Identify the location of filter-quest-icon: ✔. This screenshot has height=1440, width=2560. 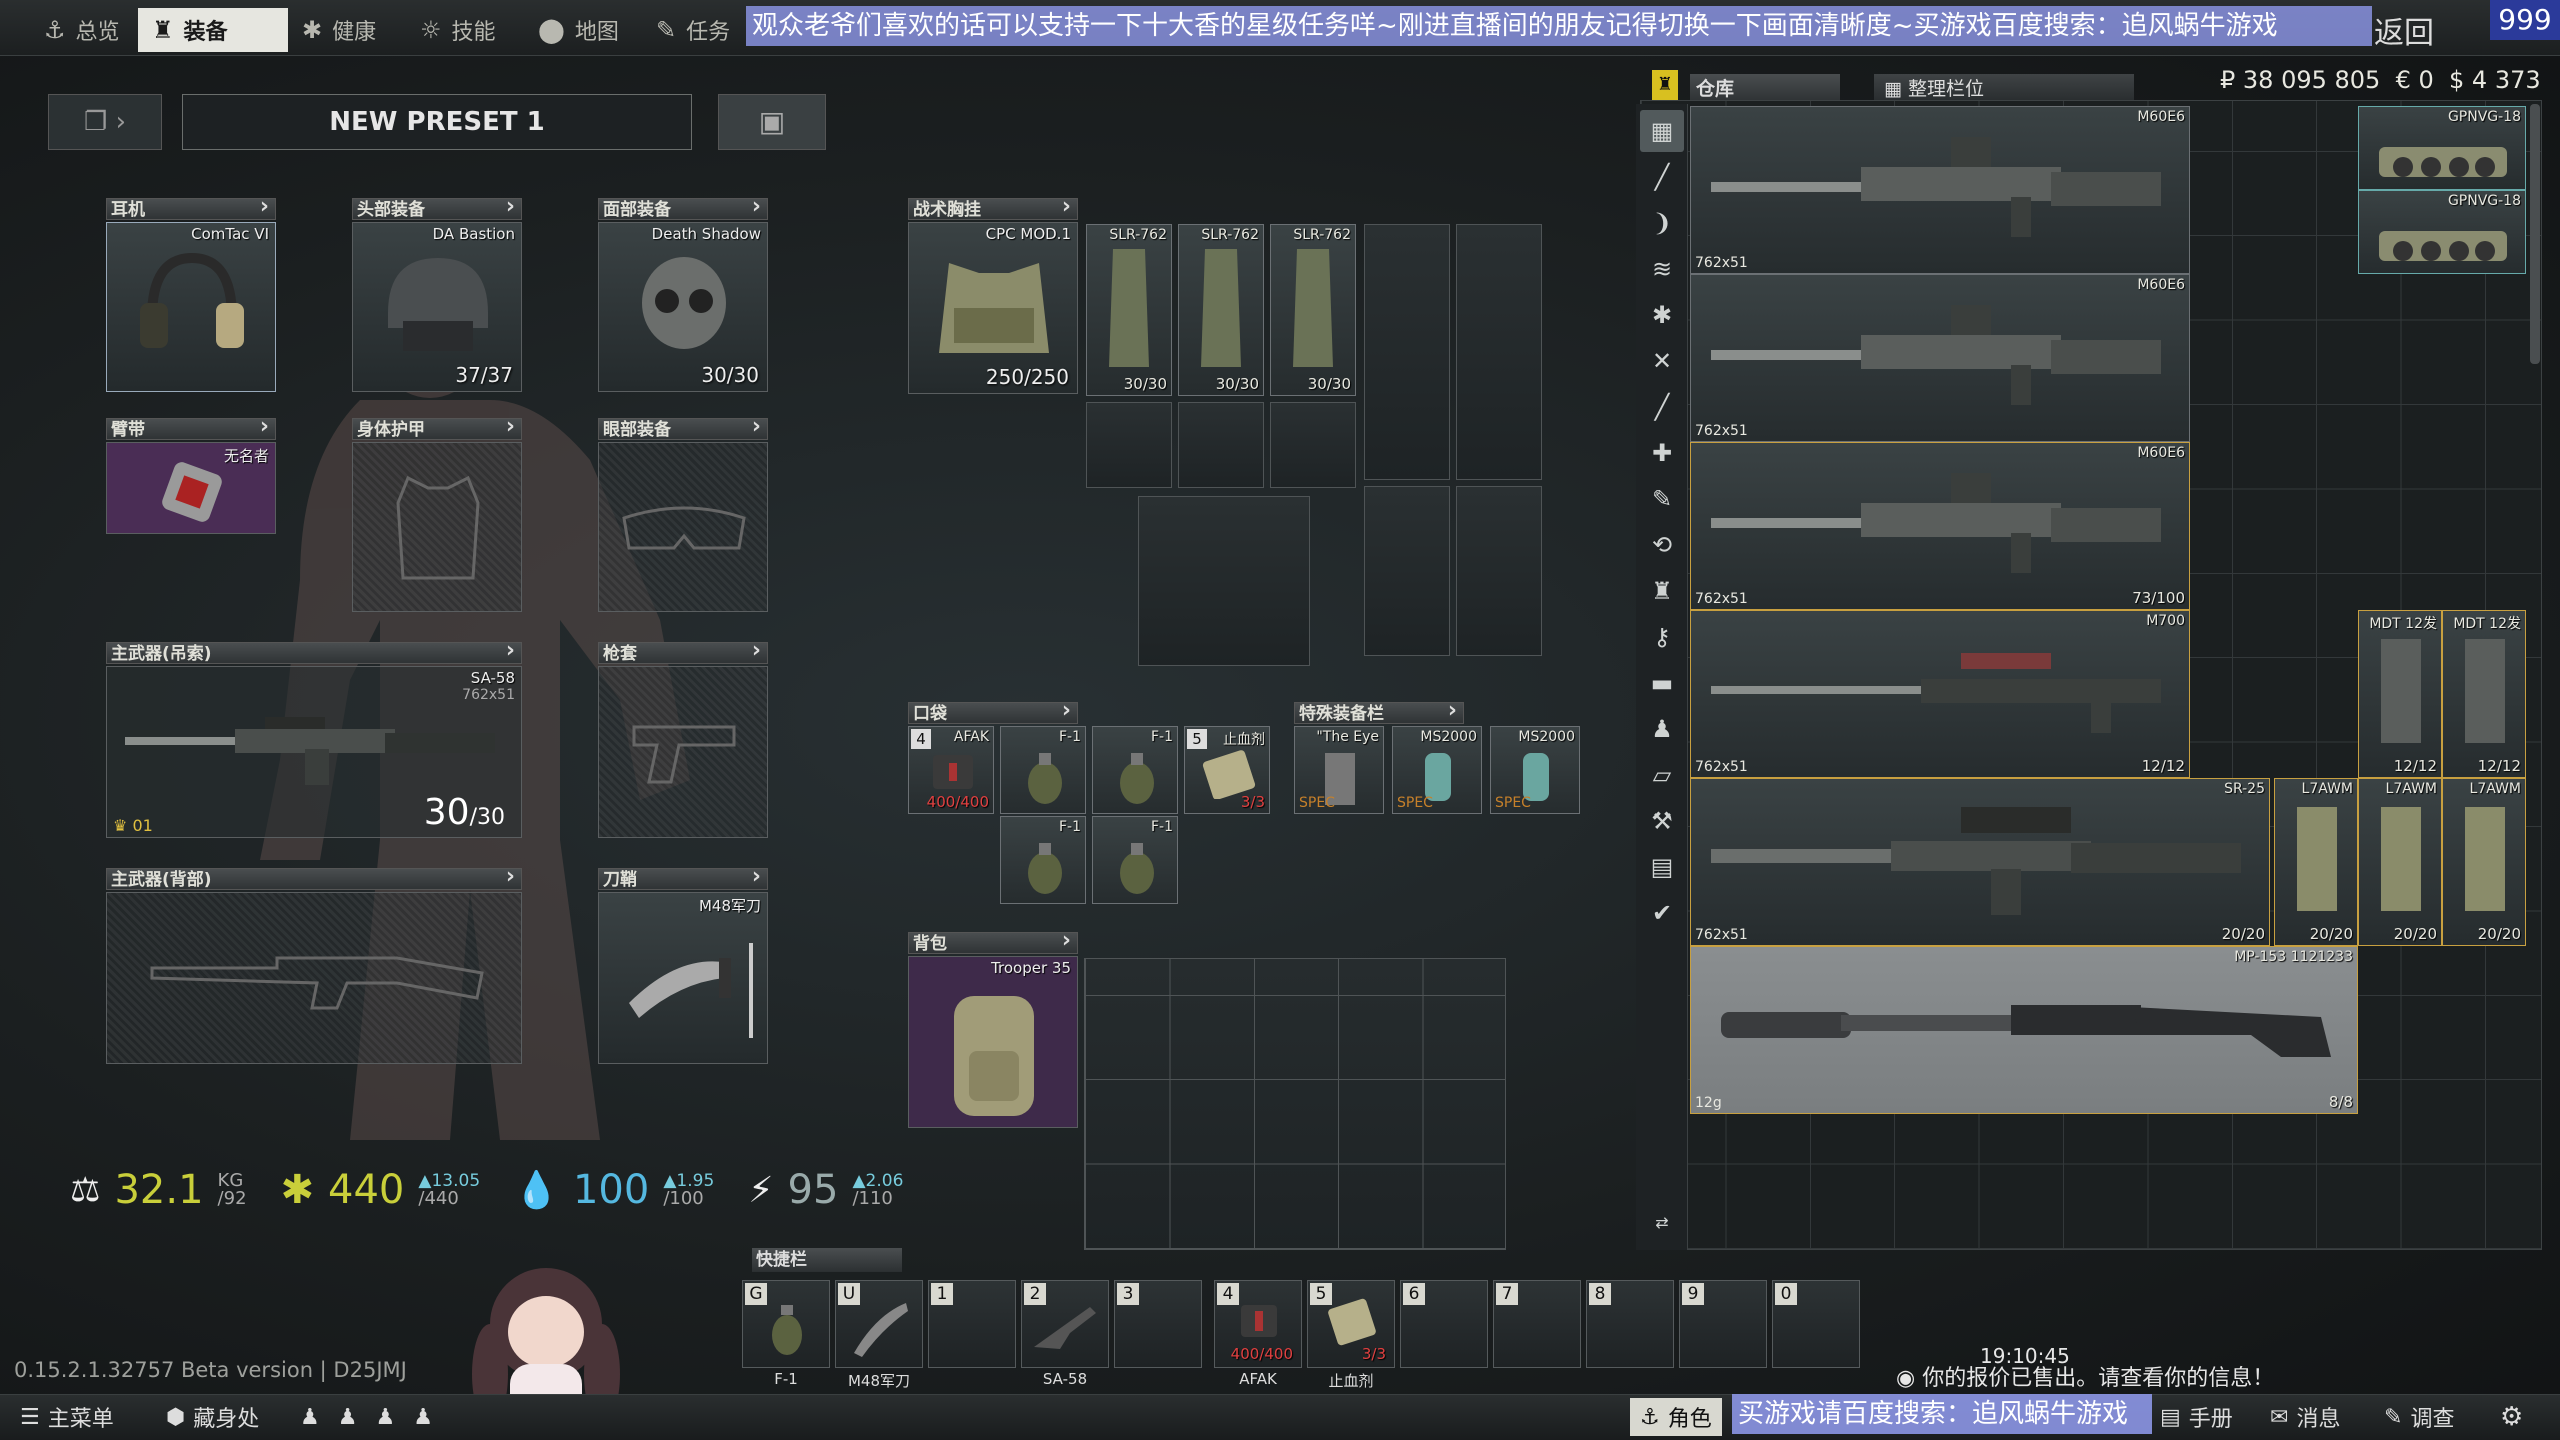
(1662, 913).